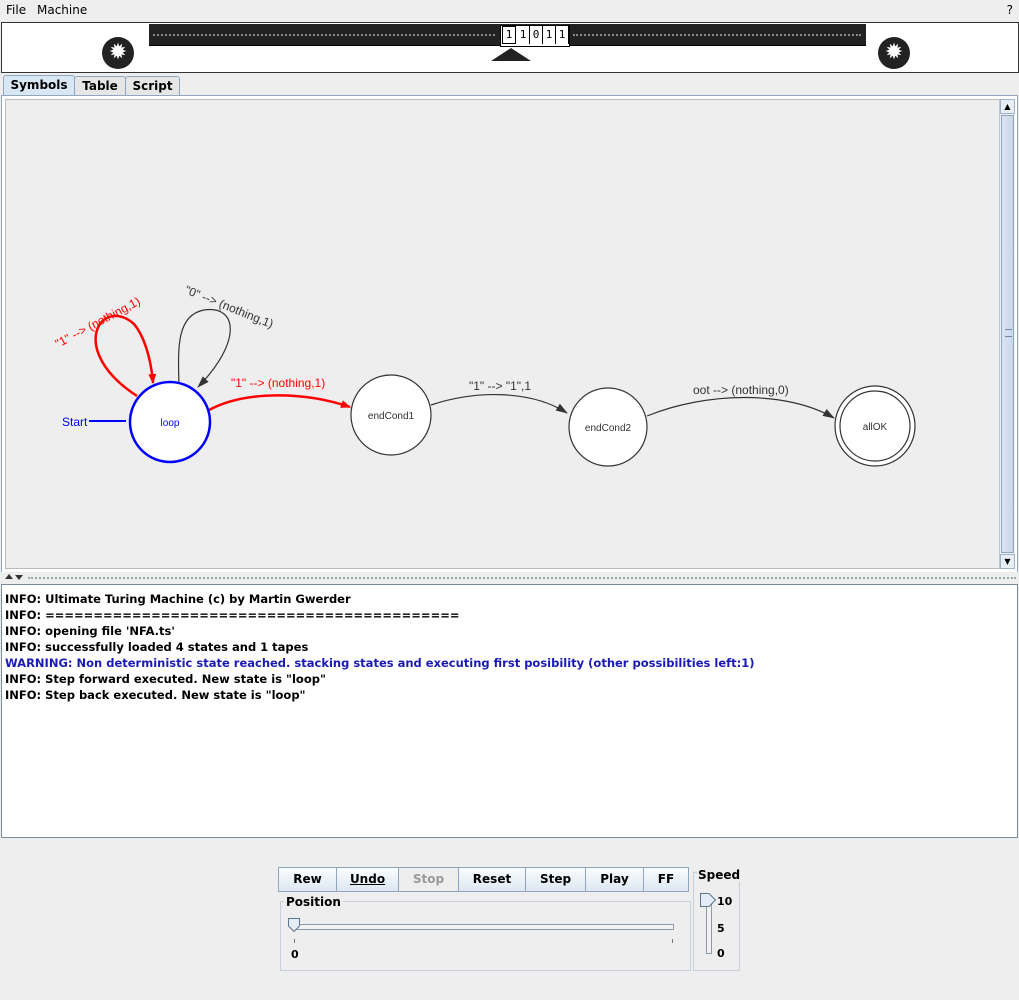 The width and height of the screenshot is (1019, 1000). What do you see at coordinates (499, 404) in the screenshot?
I see `transition-endcond1-endcond2` at bounding box center [499, 404].